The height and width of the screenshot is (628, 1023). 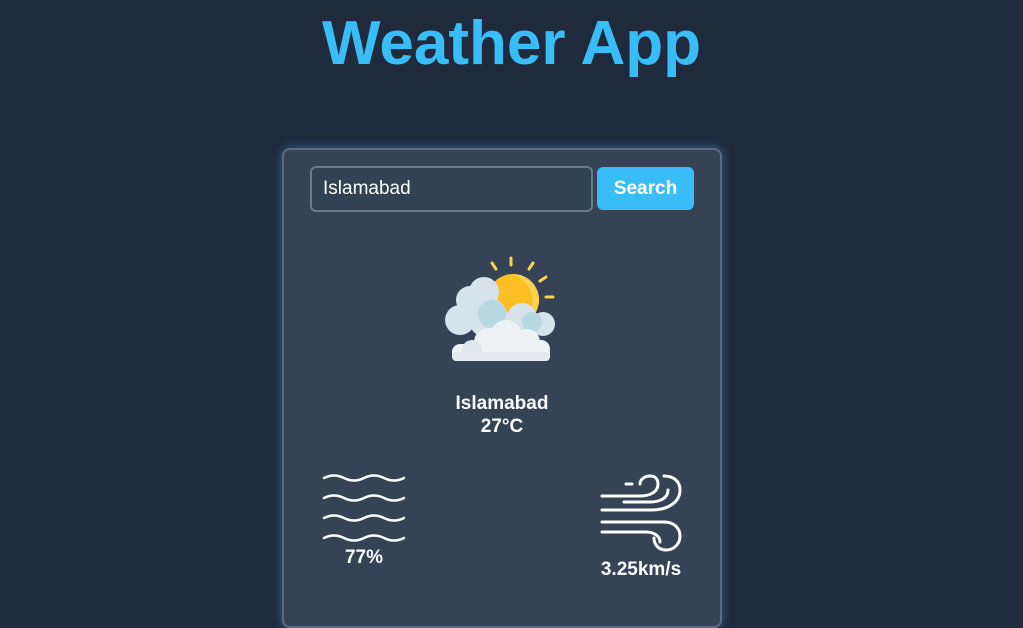 What do you see at coordinates (364, 508) in the screenshot?
I see `humidity-waves-icon` at bounding box center [364, 508].